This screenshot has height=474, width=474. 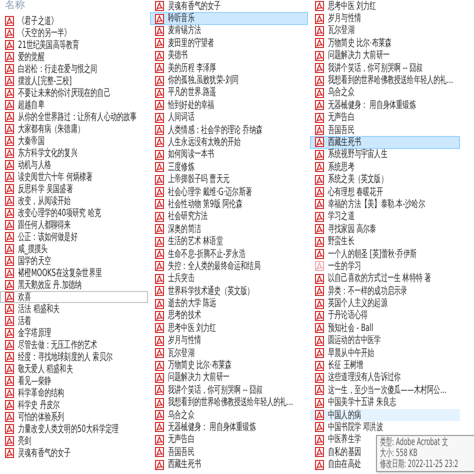 What do you see at coordinates (77, 117) in the screenshot?
I see `file-name: 从你的全世界路过：让所有人心动的故事` at bounding box center [77, 117].